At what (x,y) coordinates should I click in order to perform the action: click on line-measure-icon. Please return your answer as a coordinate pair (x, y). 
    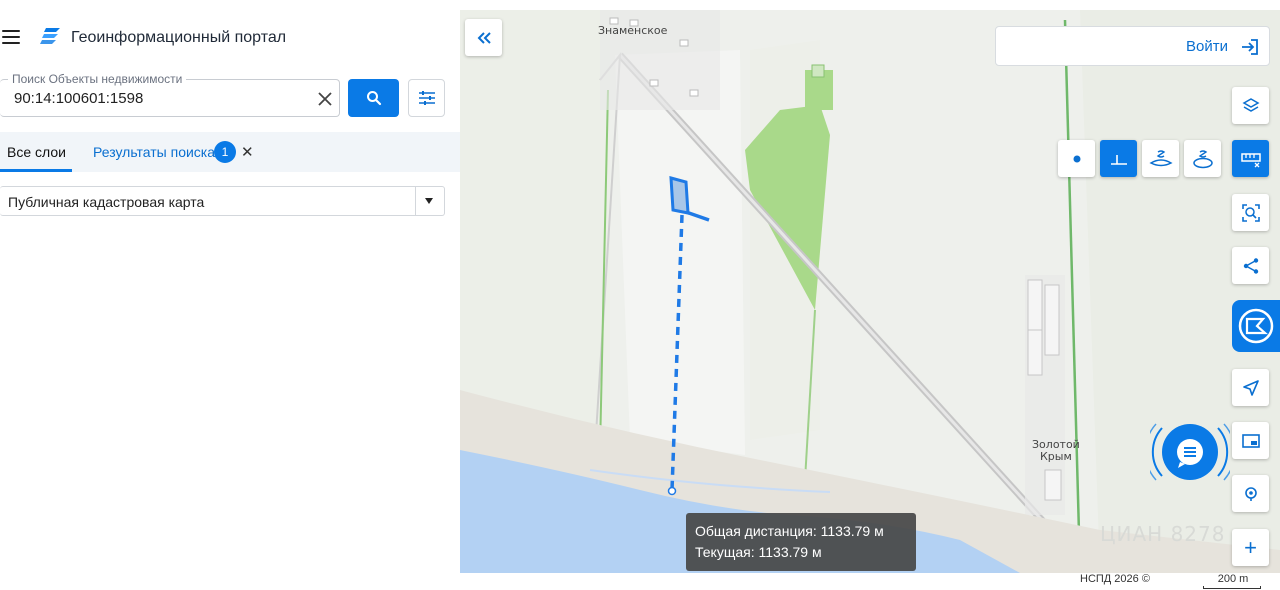
    Looking at the image, I should click on (1118, 159).